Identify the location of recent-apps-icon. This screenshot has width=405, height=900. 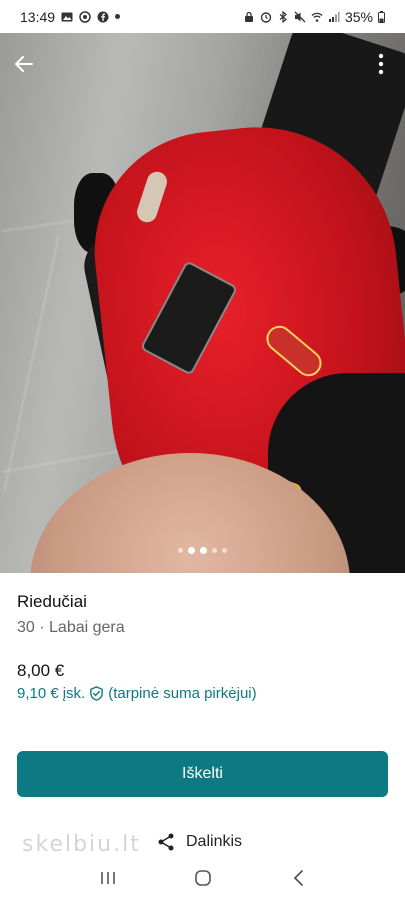
(107, 877).